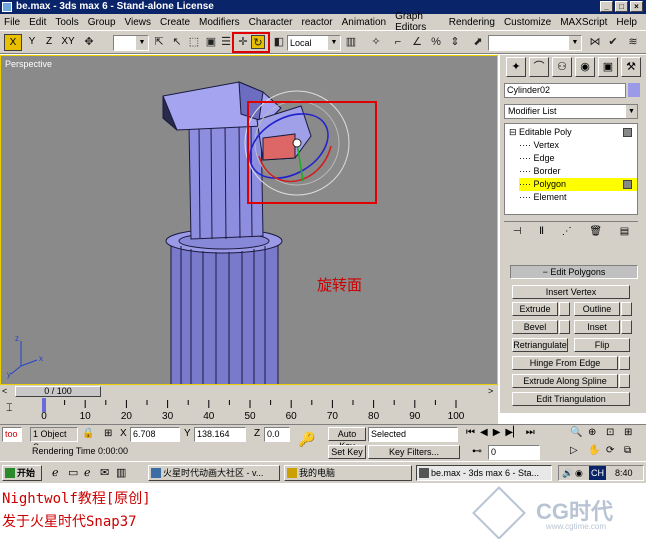  What do you see at coordinates (497, 434) in the screenshot?
I see `play-icon: ▶` at bounding box center [497, 434].